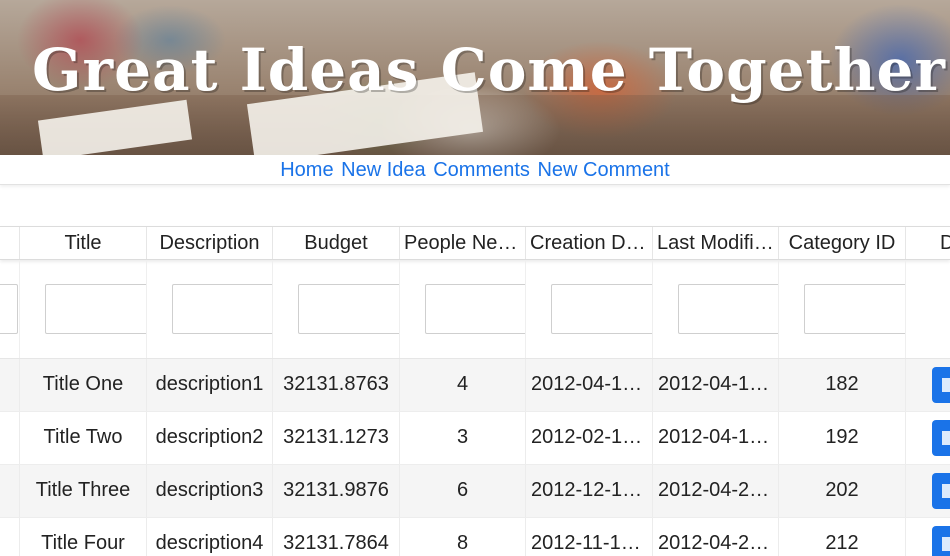 The width and height of the screenshot is (950, 556). I want to click on filter-input-budget, so click(348, 309).